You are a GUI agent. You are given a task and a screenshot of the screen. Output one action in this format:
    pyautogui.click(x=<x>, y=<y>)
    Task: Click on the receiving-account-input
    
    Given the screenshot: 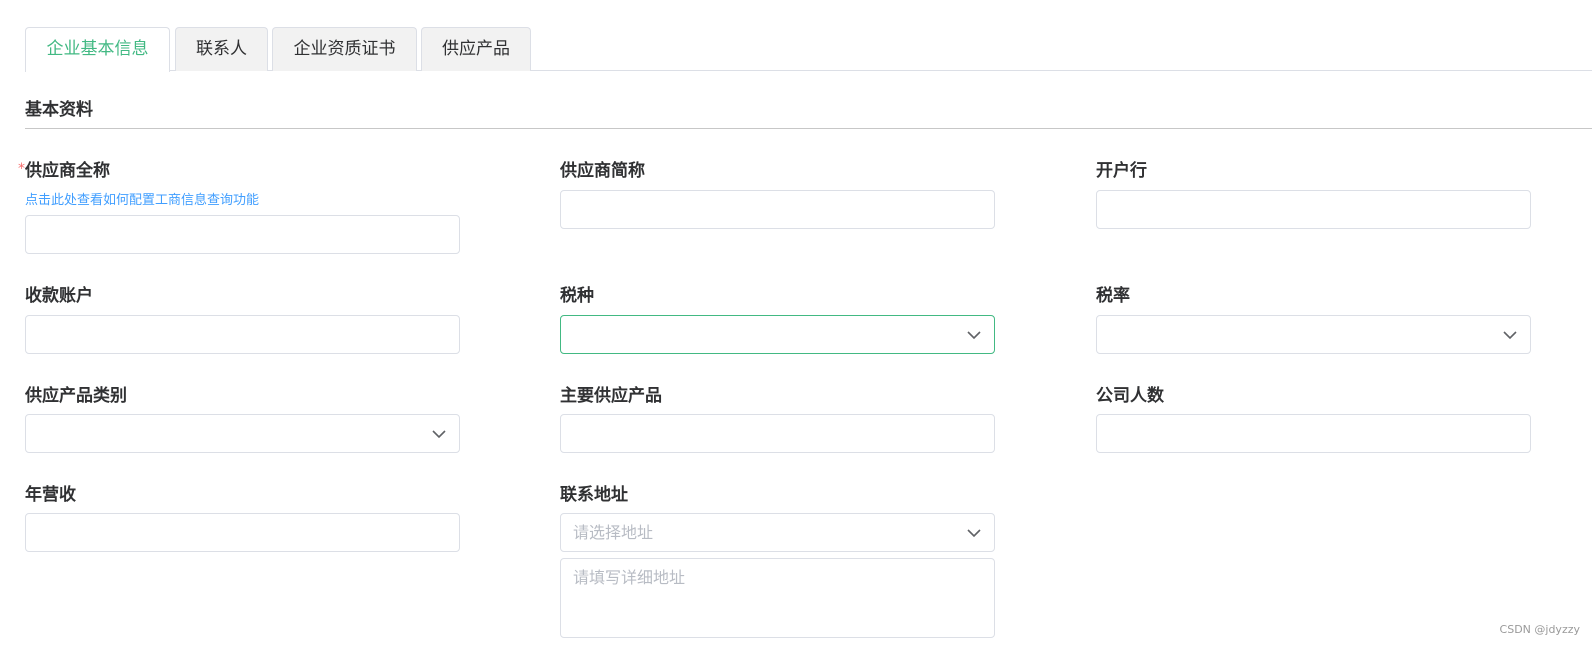 What is the action you would take?
    pyautogui.click(x=242, y=334)
    